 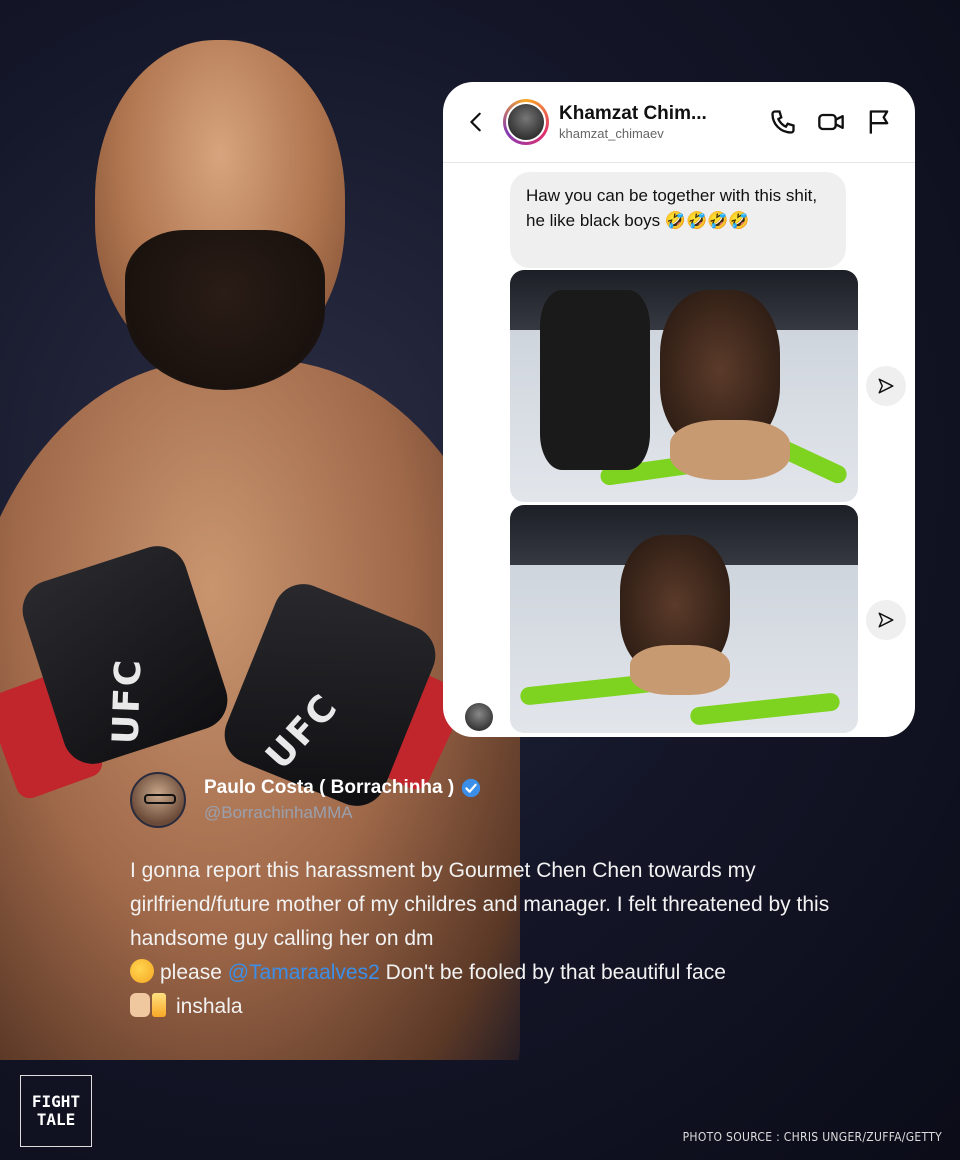 I want to click on tweet-text-part2: please, so click(x=191, y=972).